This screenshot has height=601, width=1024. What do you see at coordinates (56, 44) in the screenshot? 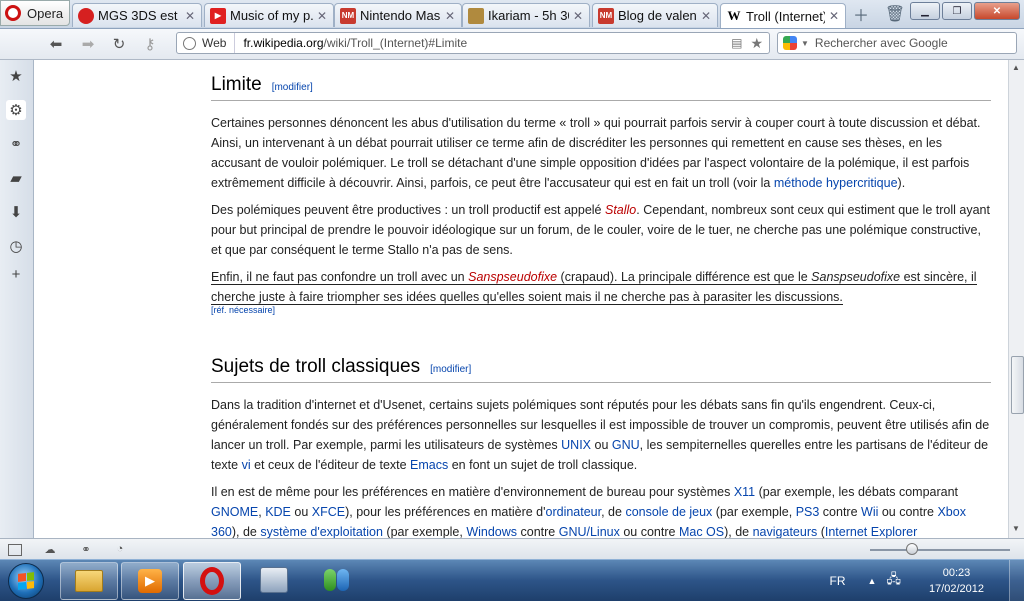
I see `back-arrow-icon: ⬅` at bounding box center [56, 44].